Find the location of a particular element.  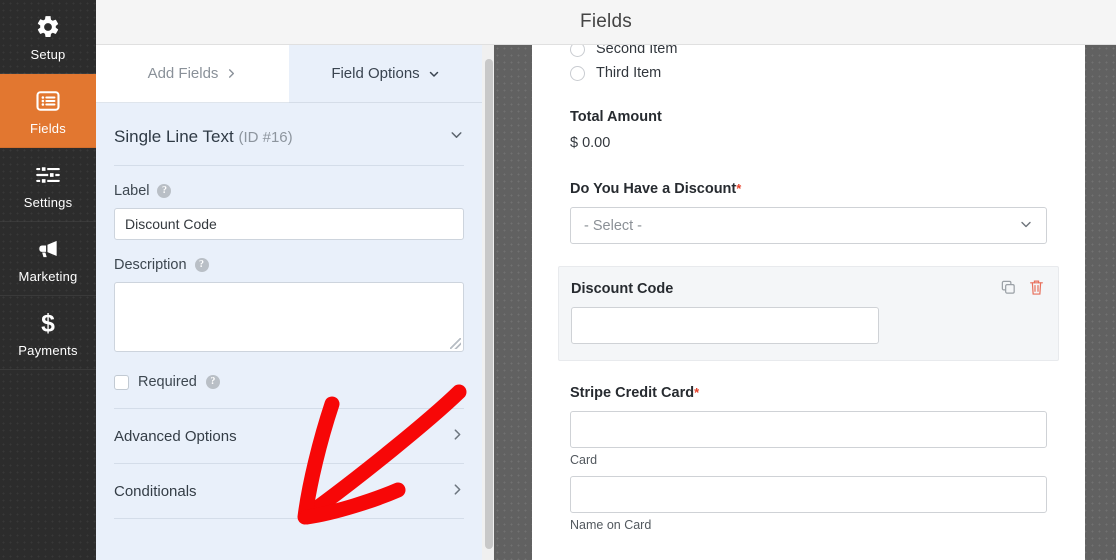

radio-option-third: Third Item is located at coordinates (808, 73).